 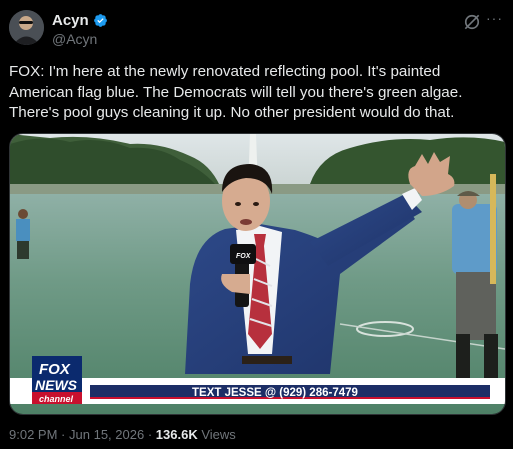 What do you see at coordinates (218, 434) in the screenshot?
I see `views-label: Views` at bounding box center [218, 434].